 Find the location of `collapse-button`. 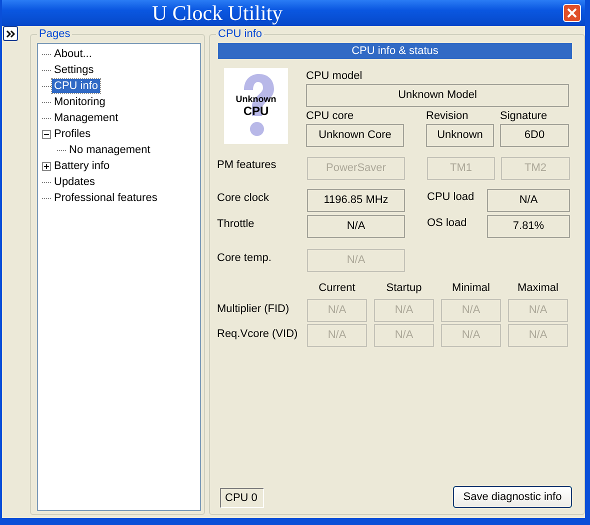

collapse-button is located at coordinates (10, 33).